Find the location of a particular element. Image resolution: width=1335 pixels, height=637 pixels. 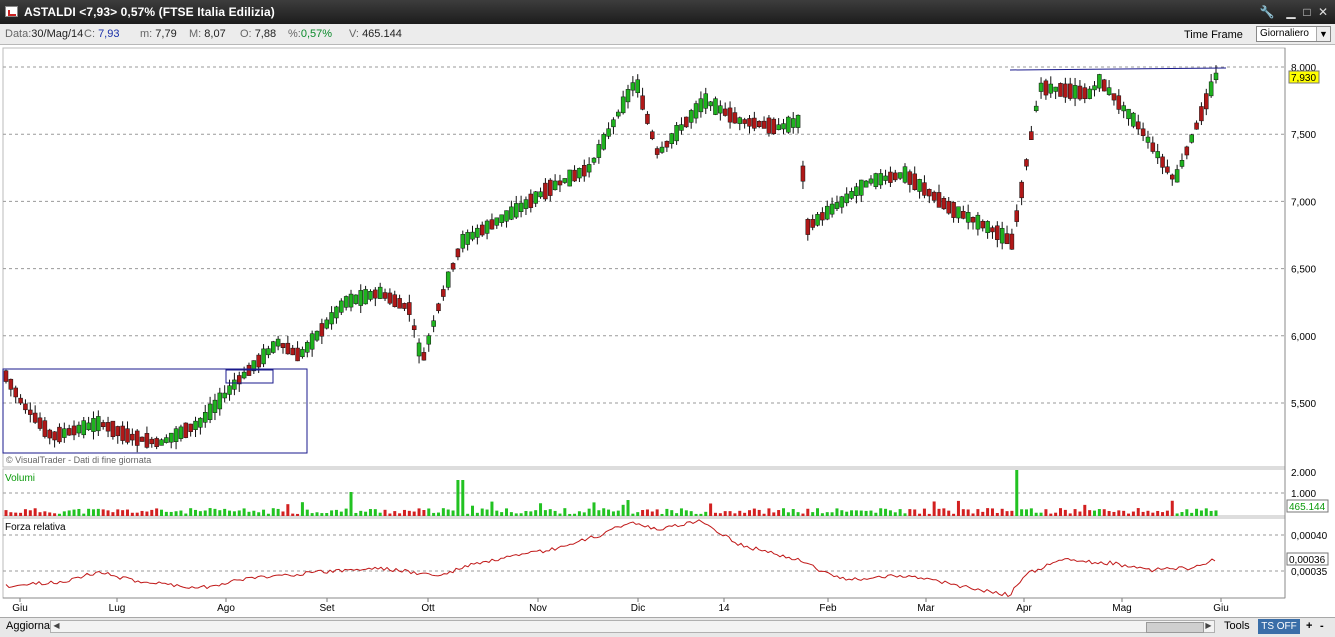

scroll-left-icon: ◀ is located at coordinates (56, 625).